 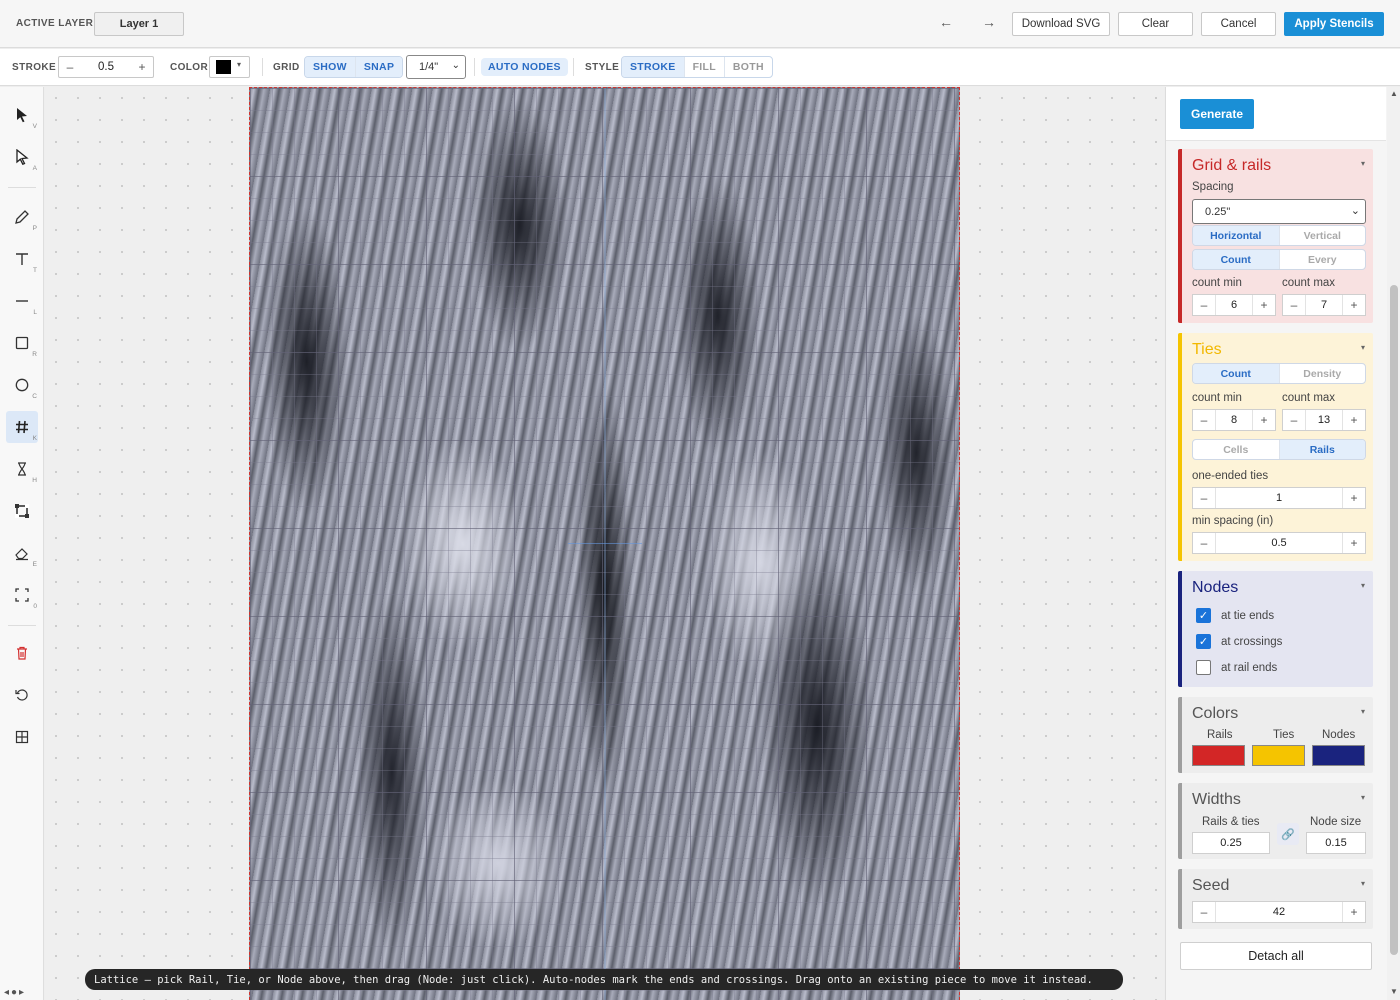 What do you see at coordinates (705, 67) in the screenshot?
I see `style-fill-option: FILL` at bounding box center [705, 67].